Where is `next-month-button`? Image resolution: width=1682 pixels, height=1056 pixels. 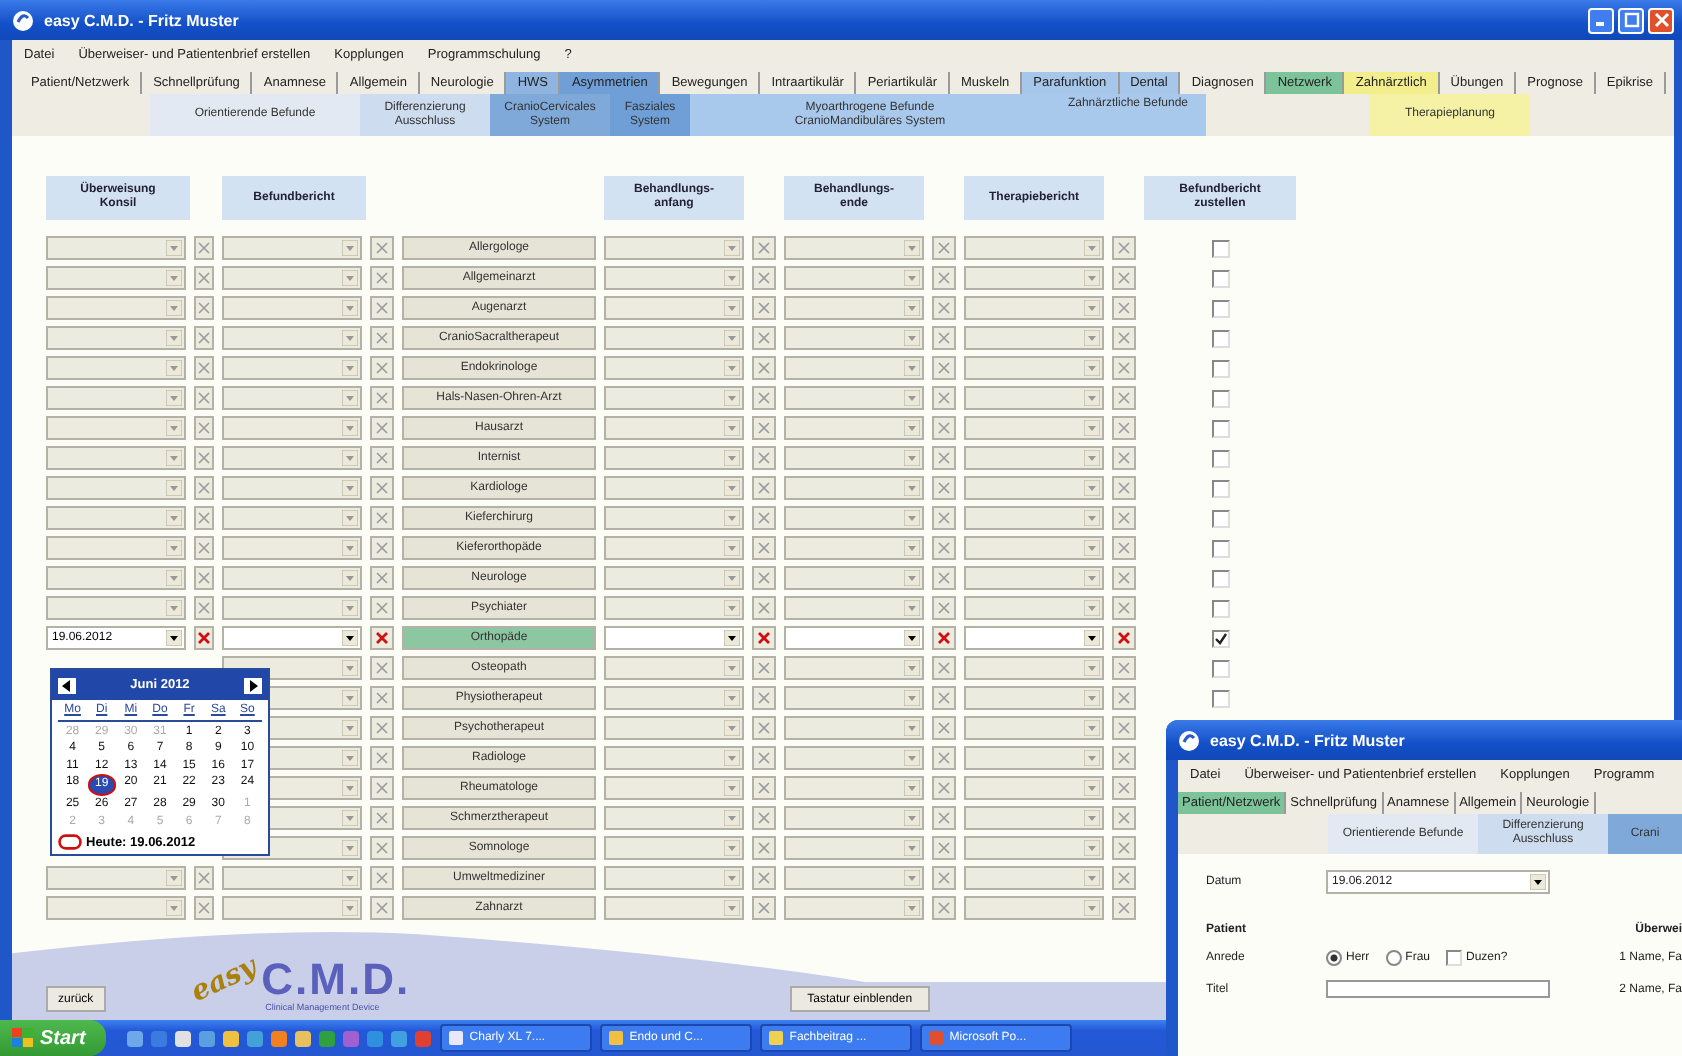
next-month-button is located at coordinates (252, 685).